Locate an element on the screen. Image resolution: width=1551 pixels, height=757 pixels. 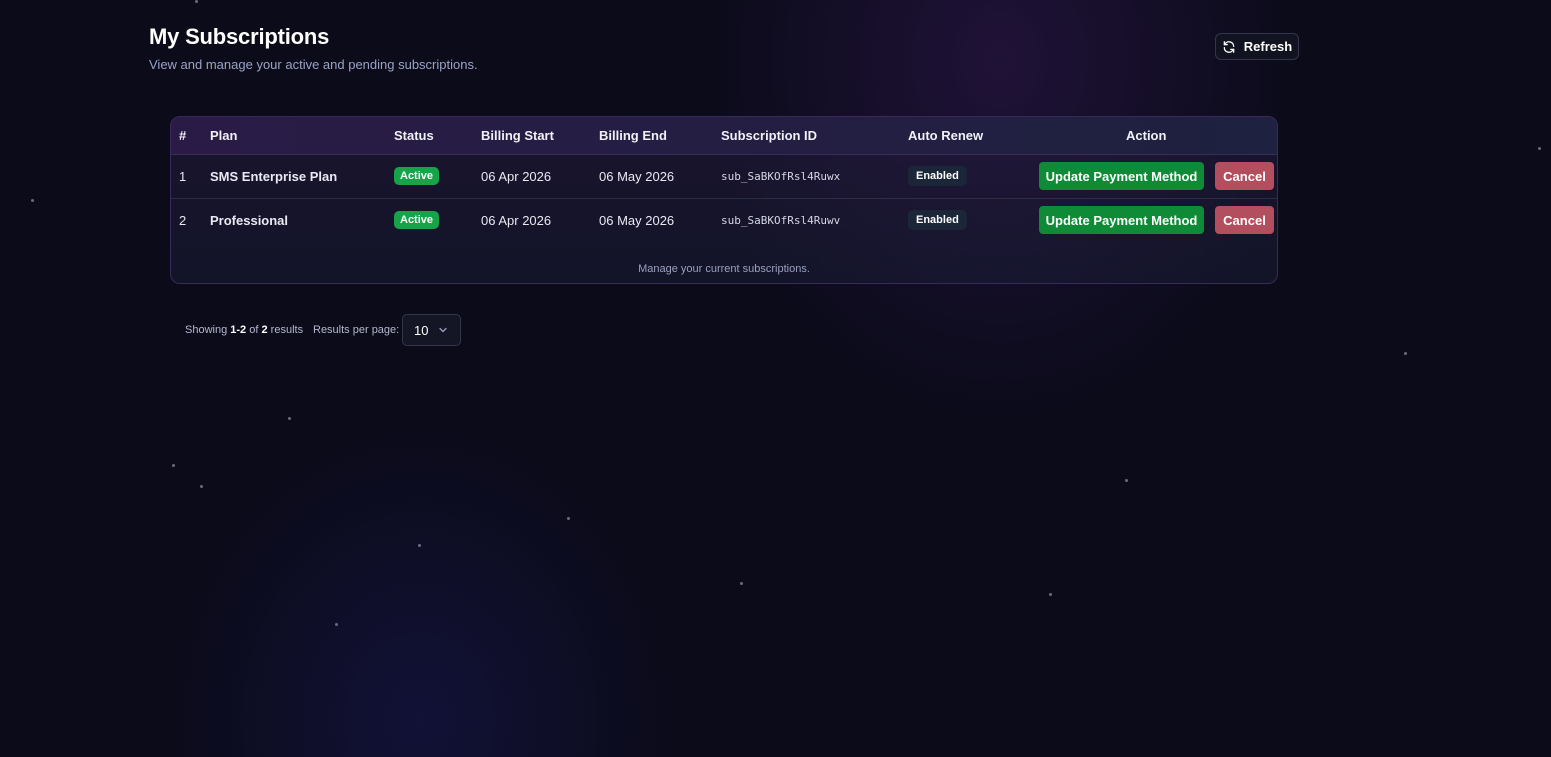
results-per-page-label: Results per page: is located at coordinates (356, 330).